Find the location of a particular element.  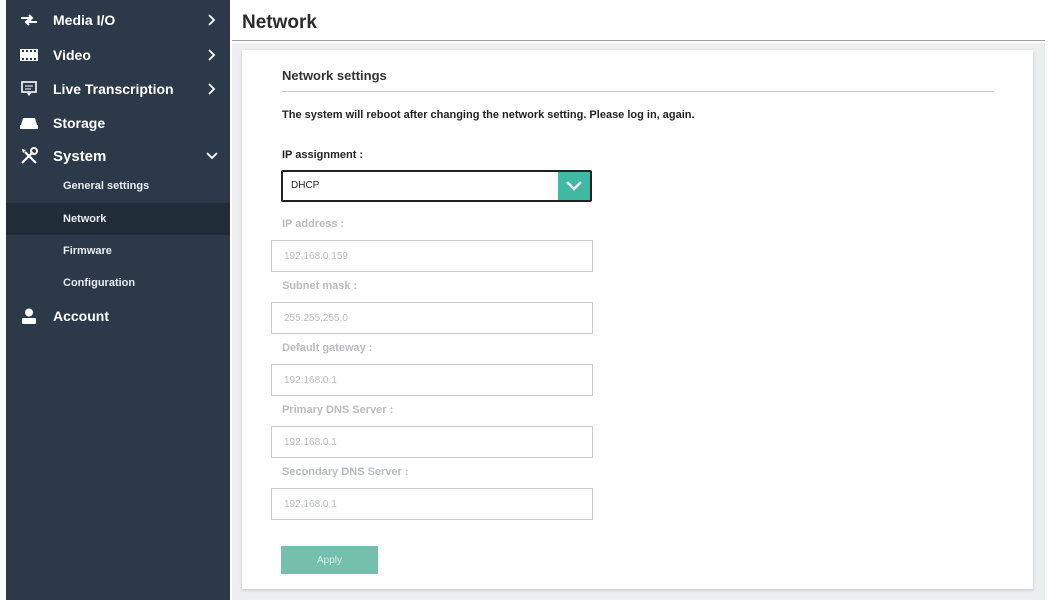

monitor-icon is located at coordinates (29, 89).